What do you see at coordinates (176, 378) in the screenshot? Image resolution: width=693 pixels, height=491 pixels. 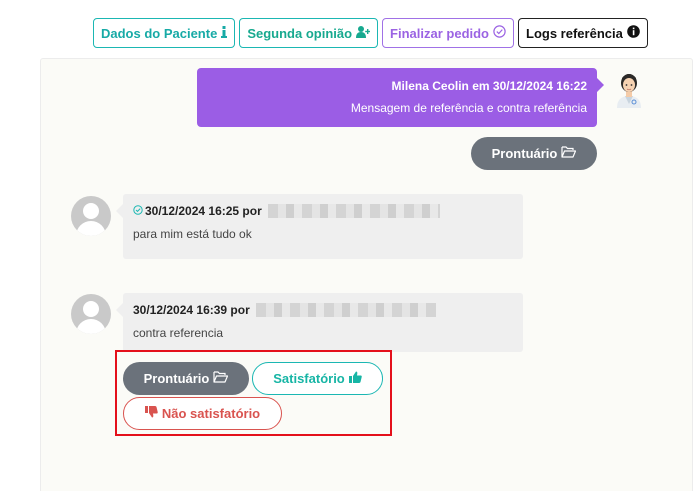 I see `prontuario-action-label: Prontuário` at bounding box center [176, 378].